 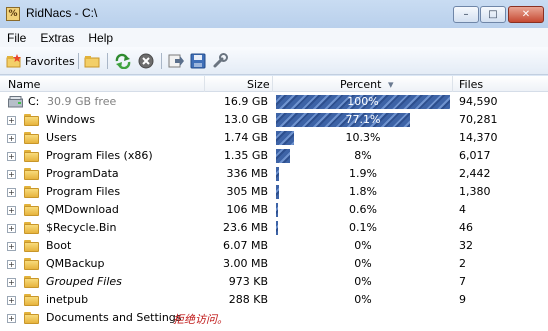 I want to click on favorites-button: Favorites, so click(x=40, y=61).